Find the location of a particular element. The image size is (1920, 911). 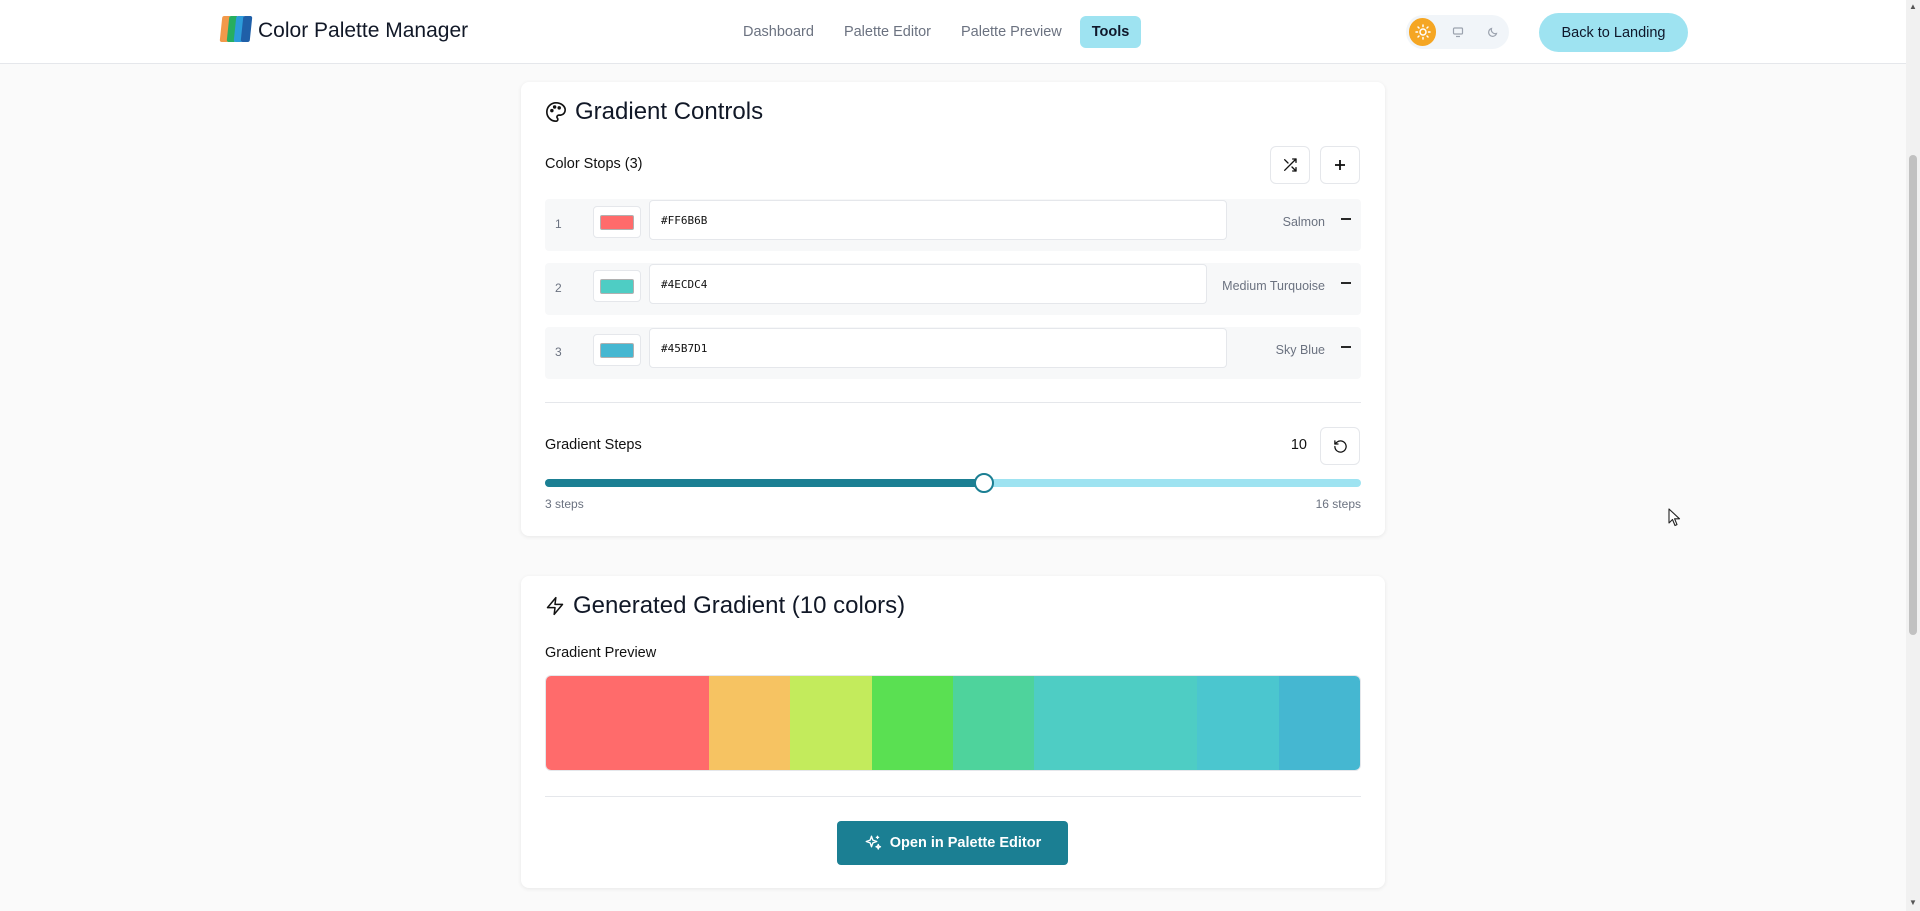

nav-palette-editor: Palette Editor is located at coordinates (887, 32).